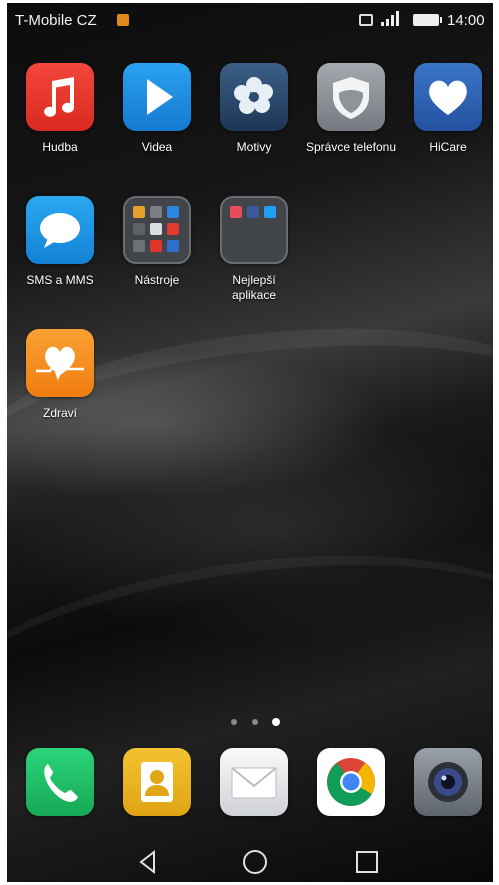 Image resolution: width=499 pixels, height=885 pixels. What do you see at coordinates (254, 287) in the screenshot?
I see `app-label: Nejlepší aplikace` at bounding box center [254, 287].